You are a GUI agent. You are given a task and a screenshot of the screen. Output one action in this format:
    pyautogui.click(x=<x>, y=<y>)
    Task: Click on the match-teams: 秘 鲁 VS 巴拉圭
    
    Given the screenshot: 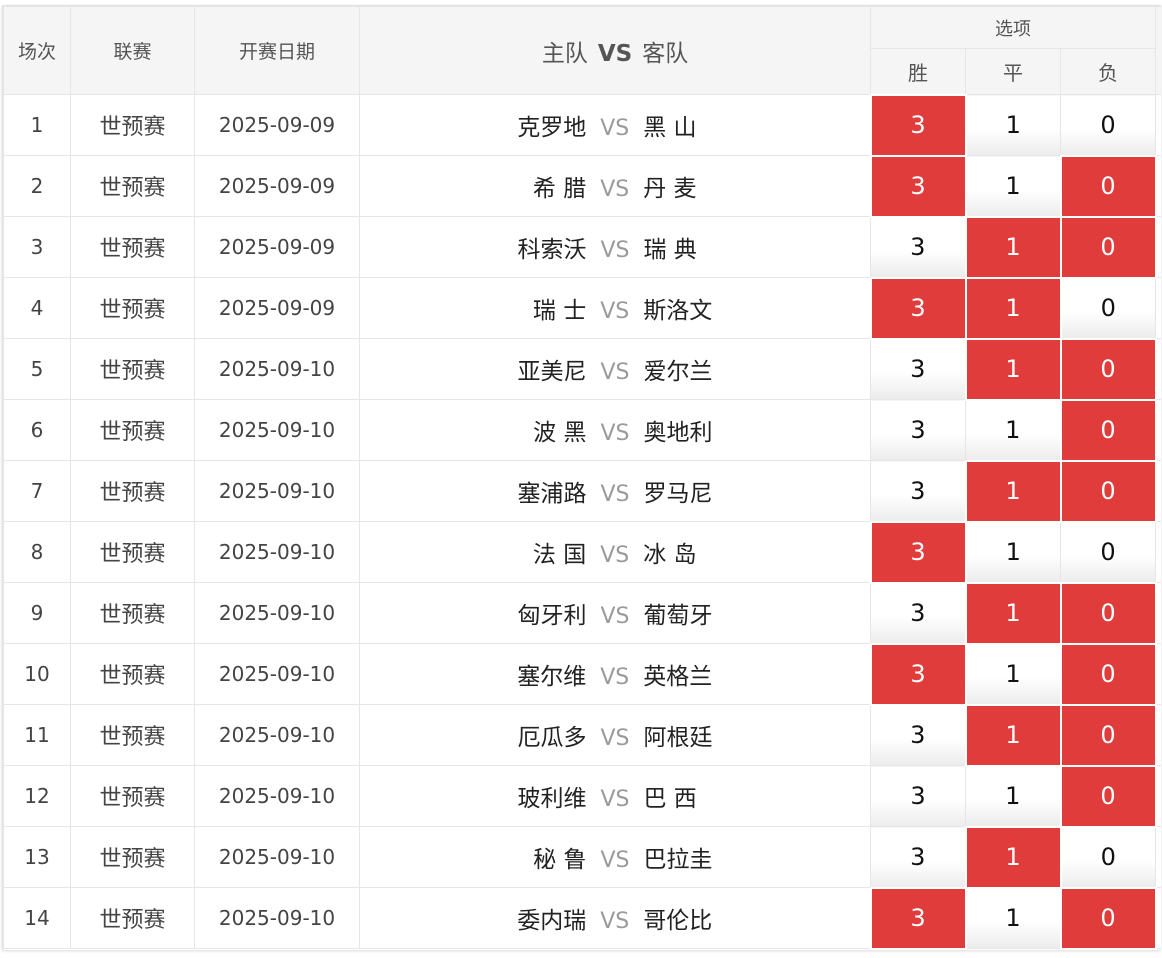 What is the action you would take?
    pyautogui.click(x=615, y=857)
    